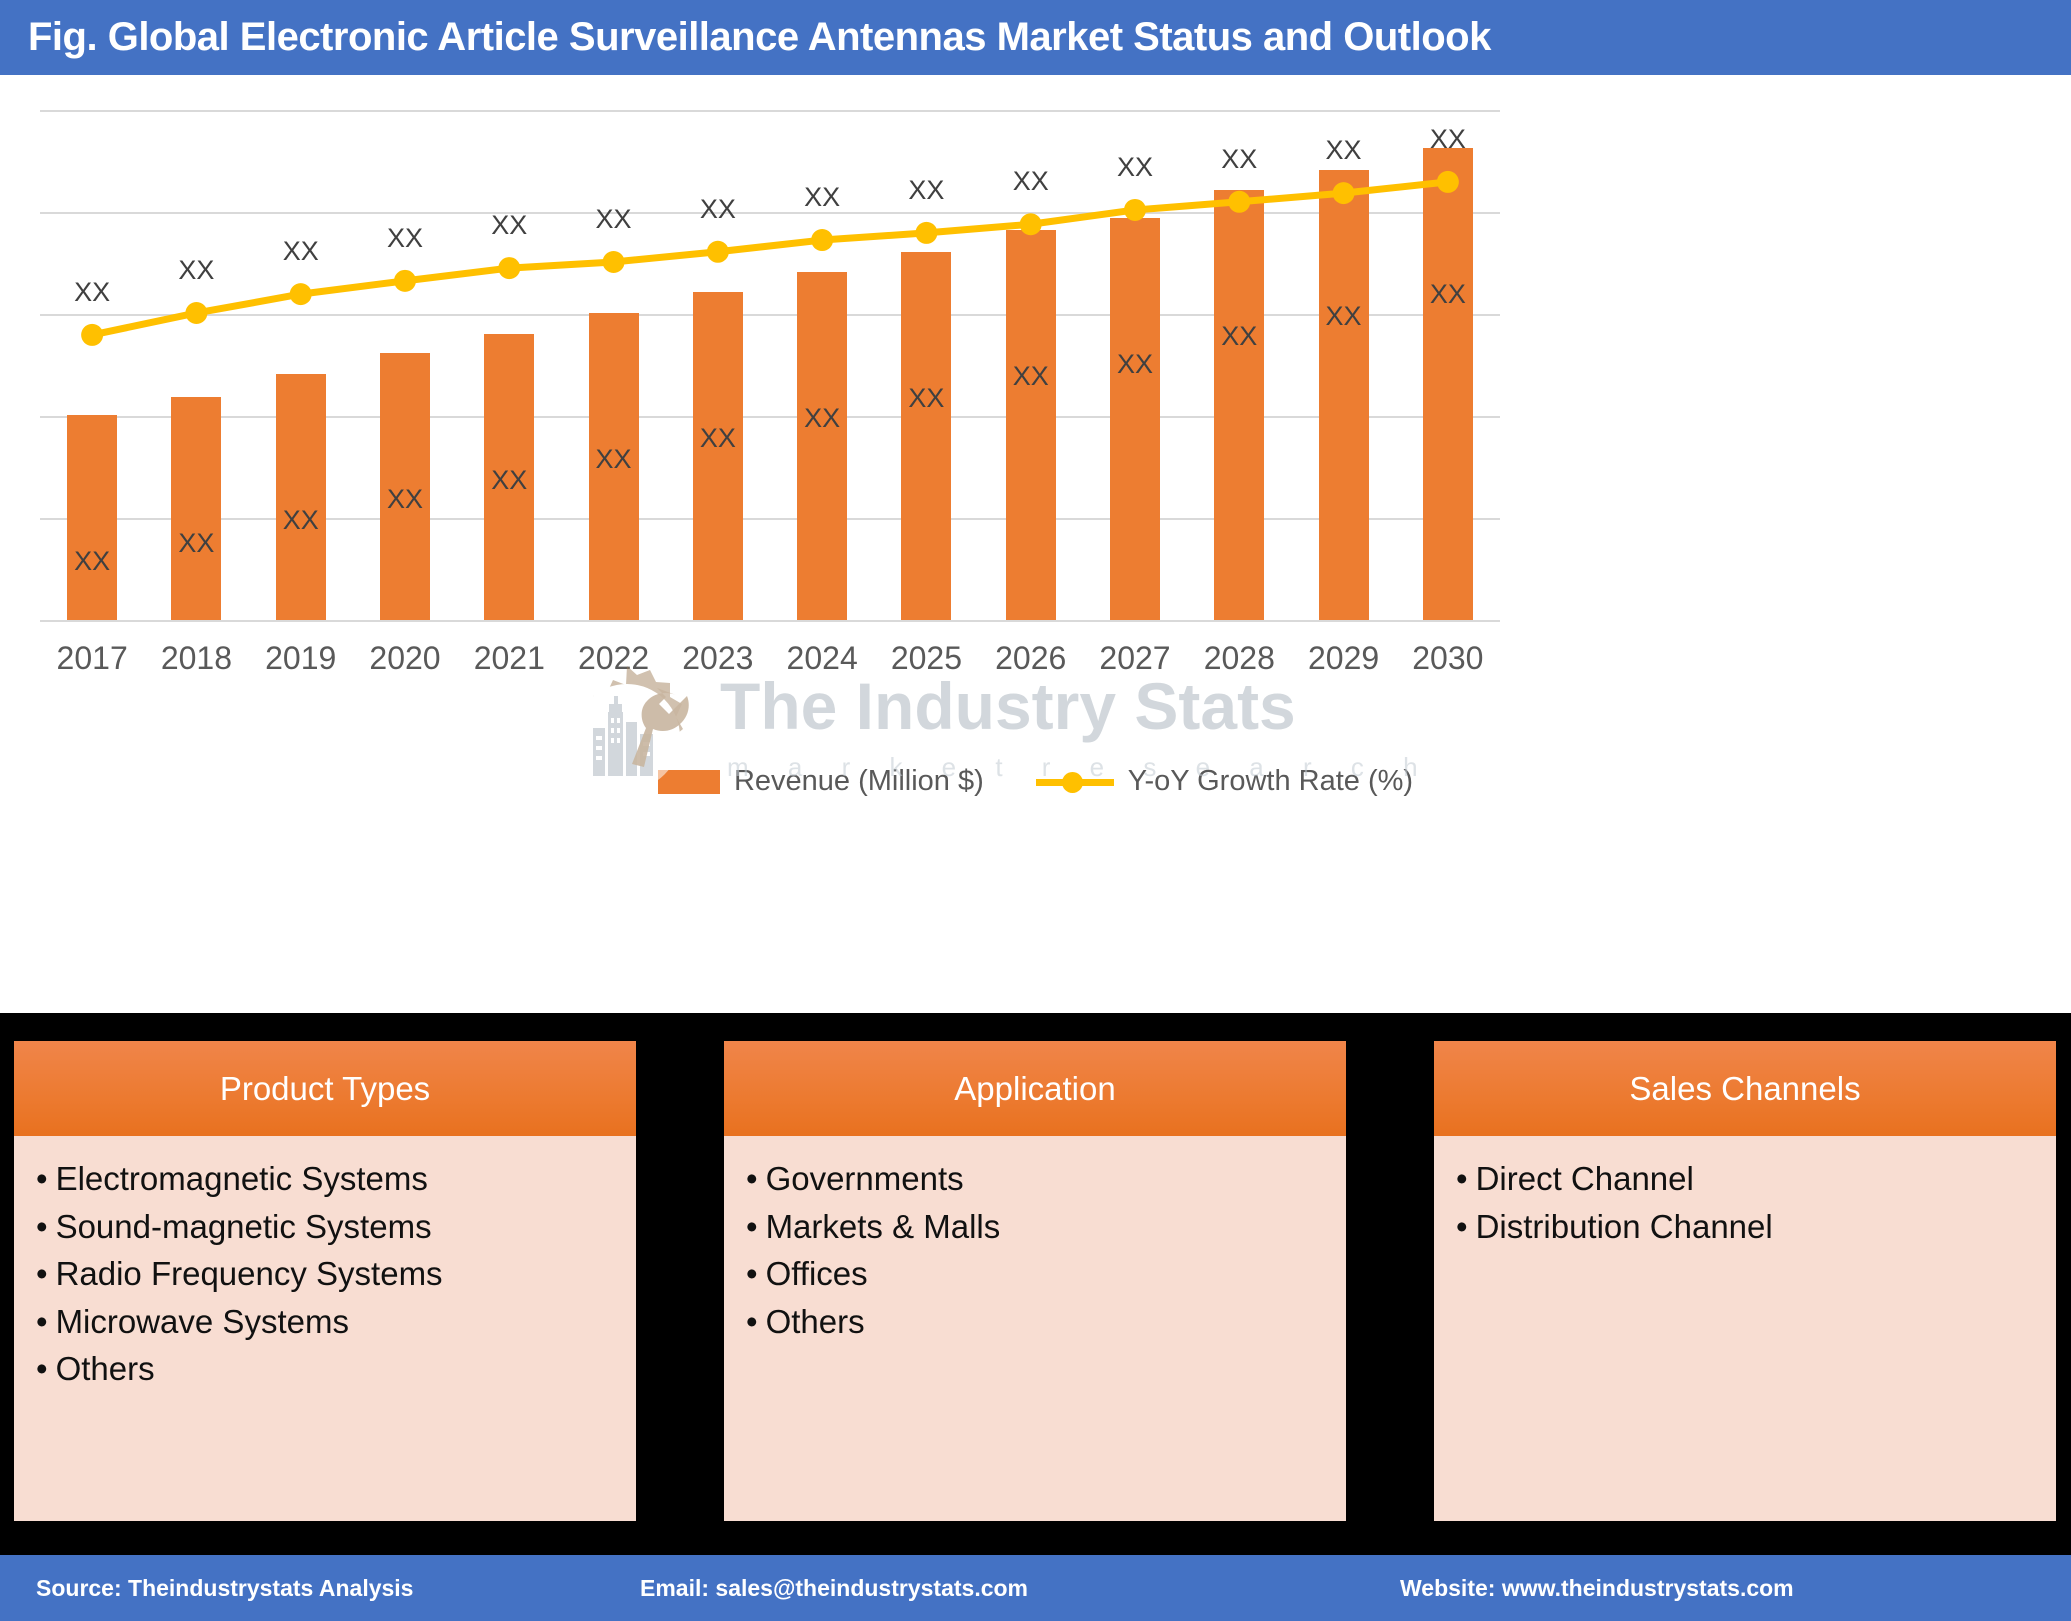  Describe the element at coordinates (864, 1178) in the screenshot. I see `list-item-label: Governments` at that location.